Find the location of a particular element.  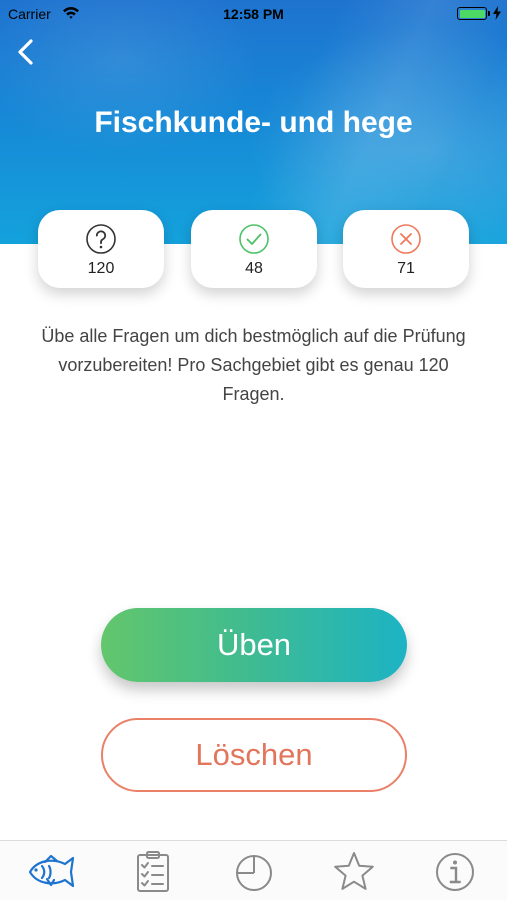

tab-bar is located at coordinates (253, 870).